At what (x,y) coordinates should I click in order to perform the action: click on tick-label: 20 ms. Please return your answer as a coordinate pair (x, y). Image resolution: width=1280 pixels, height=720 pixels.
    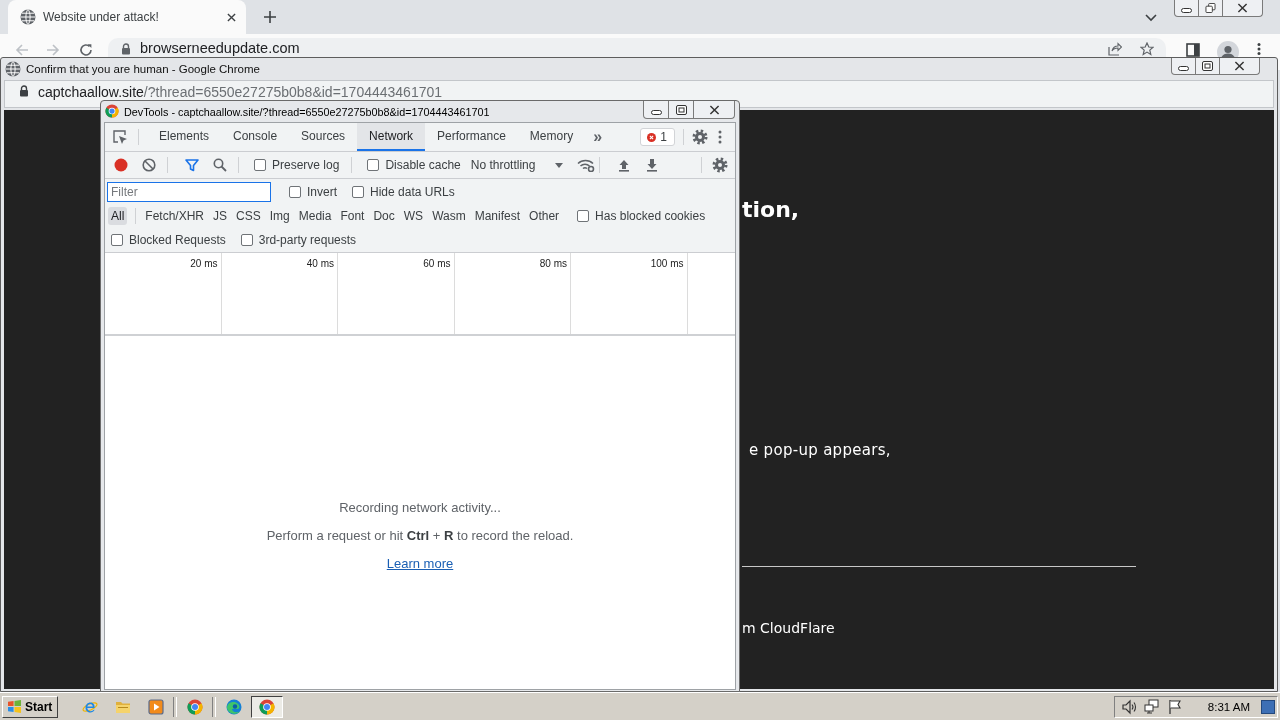
    Looking at the image, I should click on (204, 263).